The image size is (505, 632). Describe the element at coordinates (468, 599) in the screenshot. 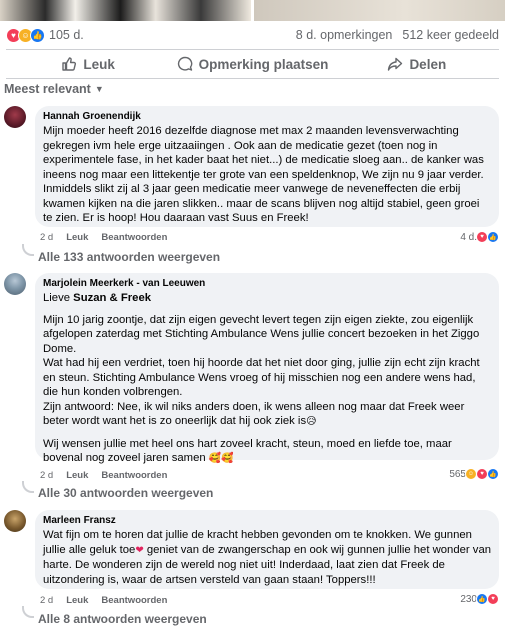

I see `comment-reaction-count: 230` at that location.